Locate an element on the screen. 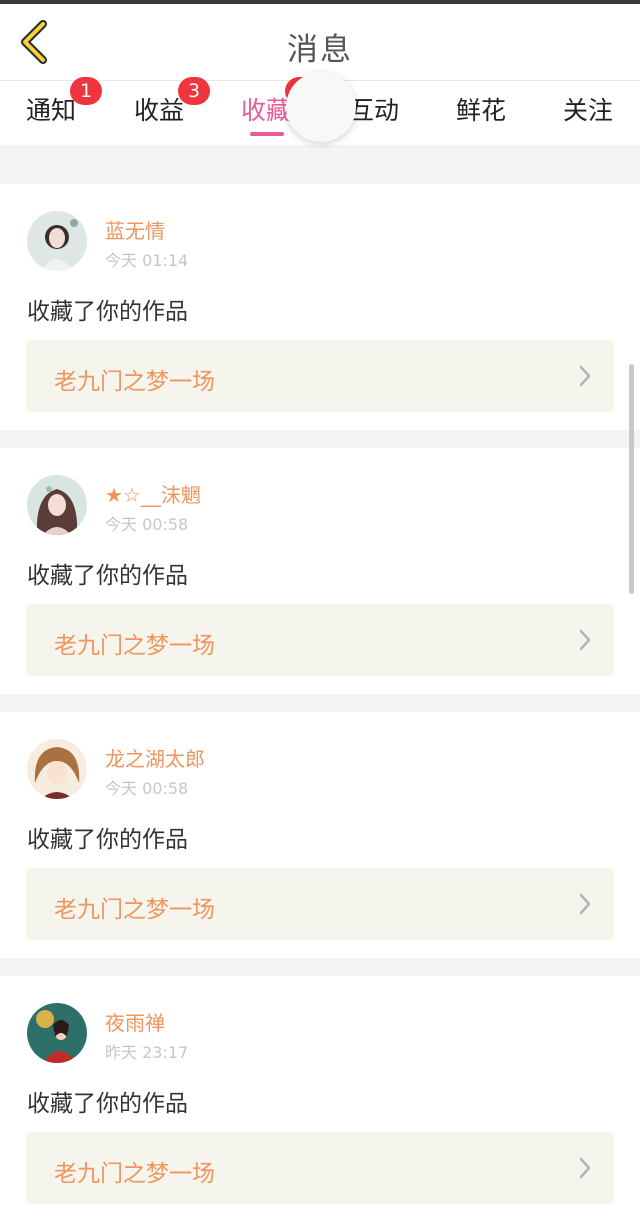 Image resolution: width=640 pixels, height=1222 pixels. floating-assistive-button is located at coordinates (321, 107).